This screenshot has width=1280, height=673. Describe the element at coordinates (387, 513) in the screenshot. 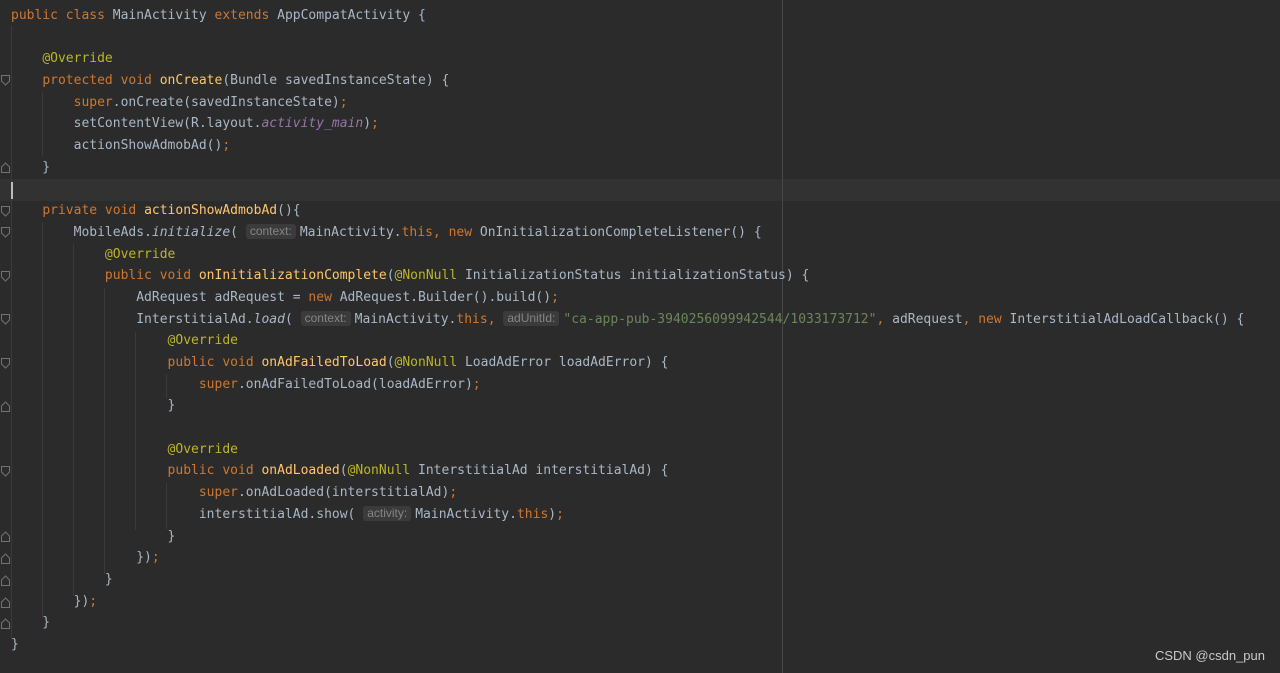

I see `parameter-hint: activity:` at that location.